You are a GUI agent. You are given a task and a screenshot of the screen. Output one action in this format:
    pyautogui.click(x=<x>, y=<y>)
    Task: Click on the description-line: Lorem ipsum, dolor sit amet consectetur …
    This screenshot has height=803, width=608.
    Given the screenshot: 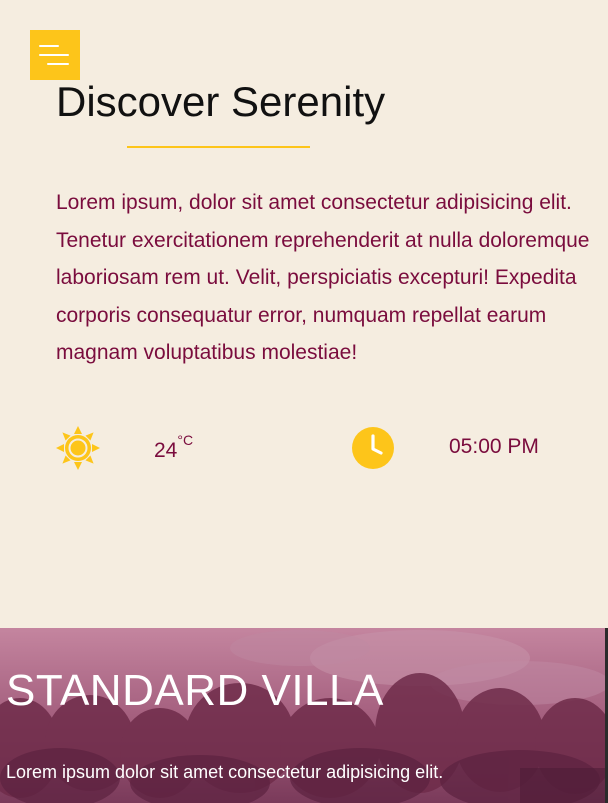 What is the action you would take?
    pyautogui.click(x=314, y=202)
    